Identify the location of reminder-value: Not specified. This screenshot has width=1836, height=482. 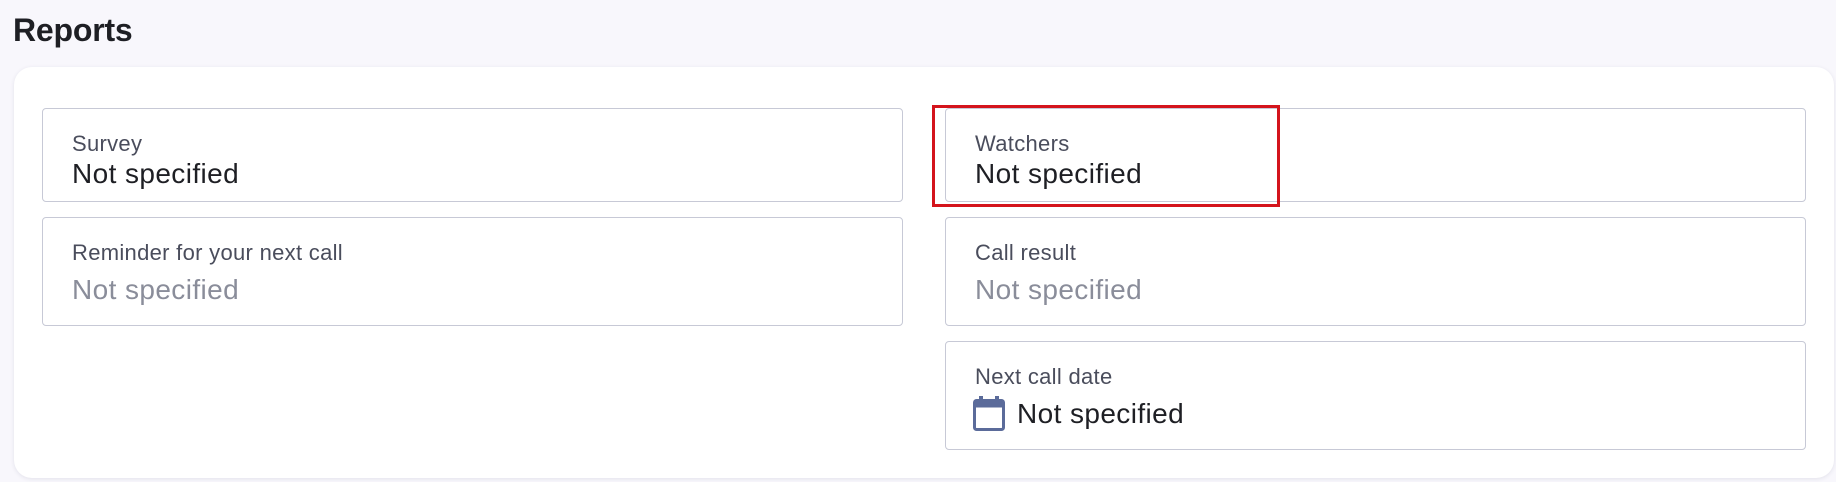
(156, 289).